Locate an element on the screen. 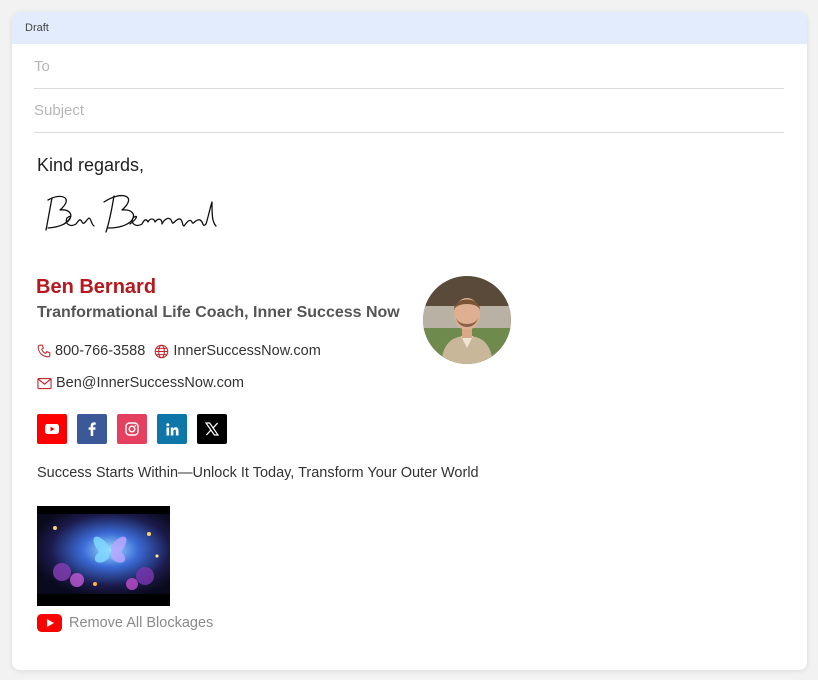 This screenshot has height=680, width=818. linkedin-icon is located at coordinates (171, 428).